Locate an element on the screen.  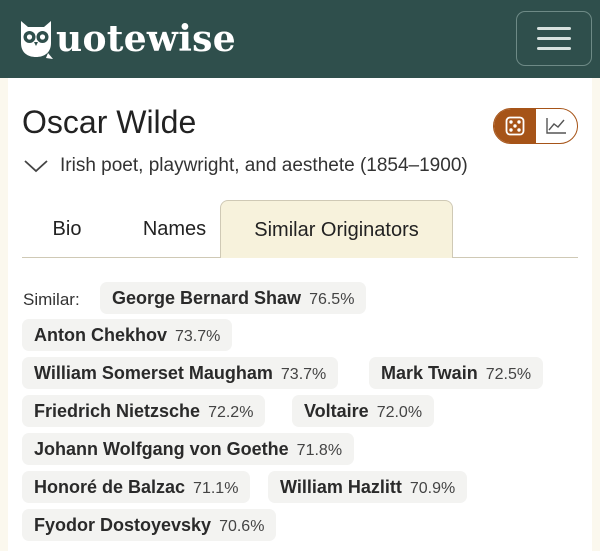
originator-name: George Bernard Shaw is located at coordinates (207, 298).